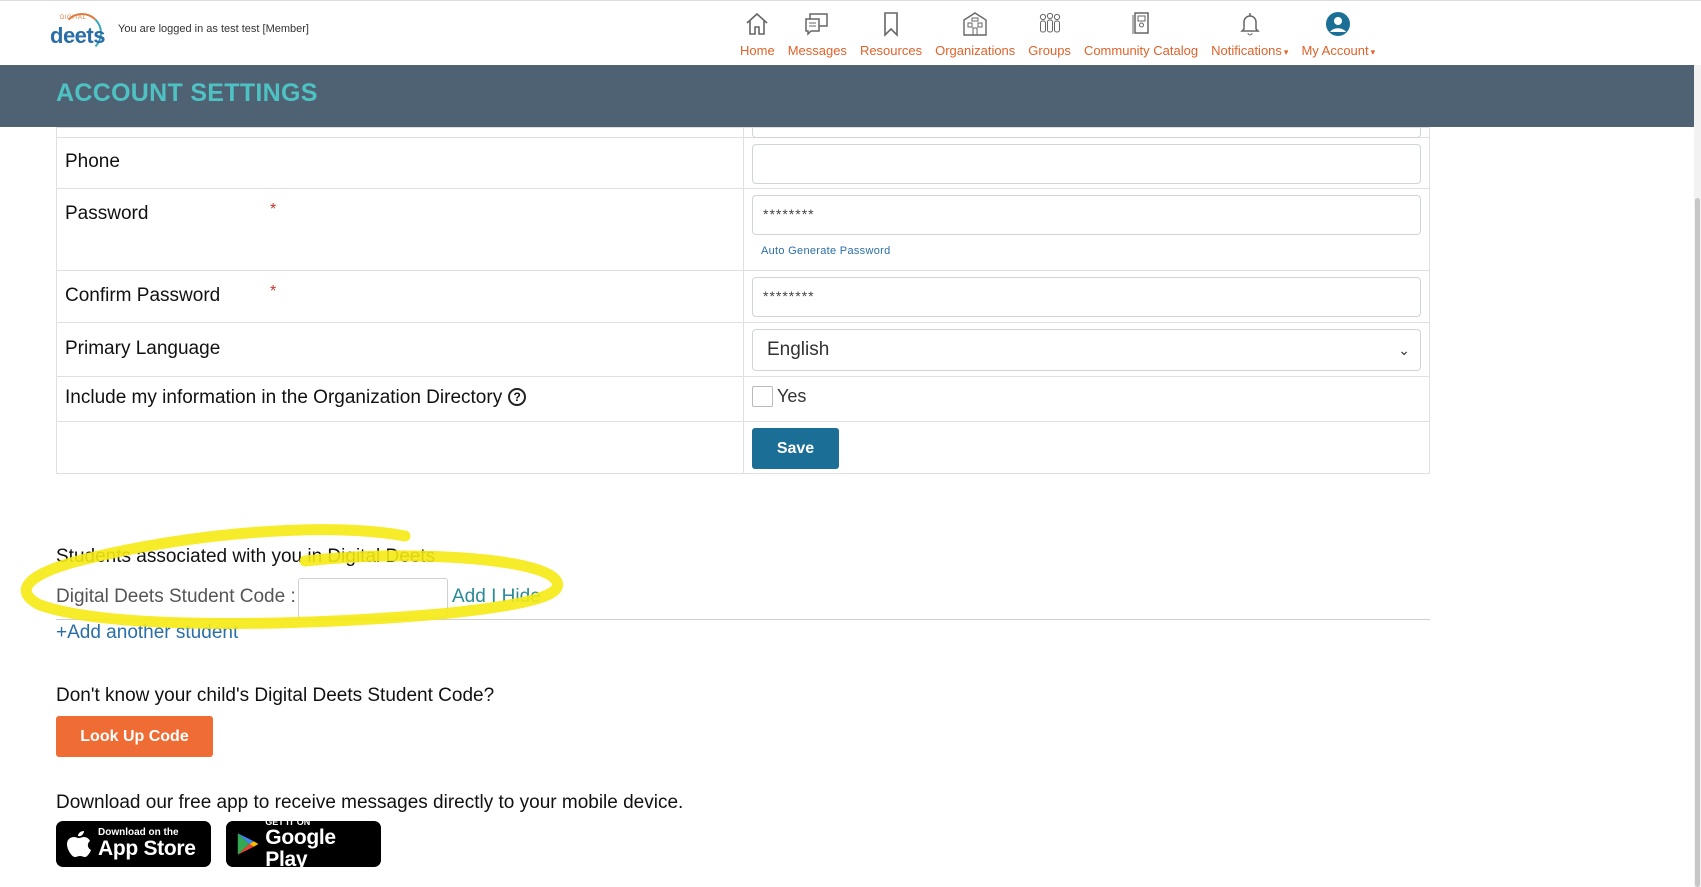 The image size is (1701, 887). Describe the element at coordinates (107, 213) in the screenshot. I see `password-label: Password` at that location.